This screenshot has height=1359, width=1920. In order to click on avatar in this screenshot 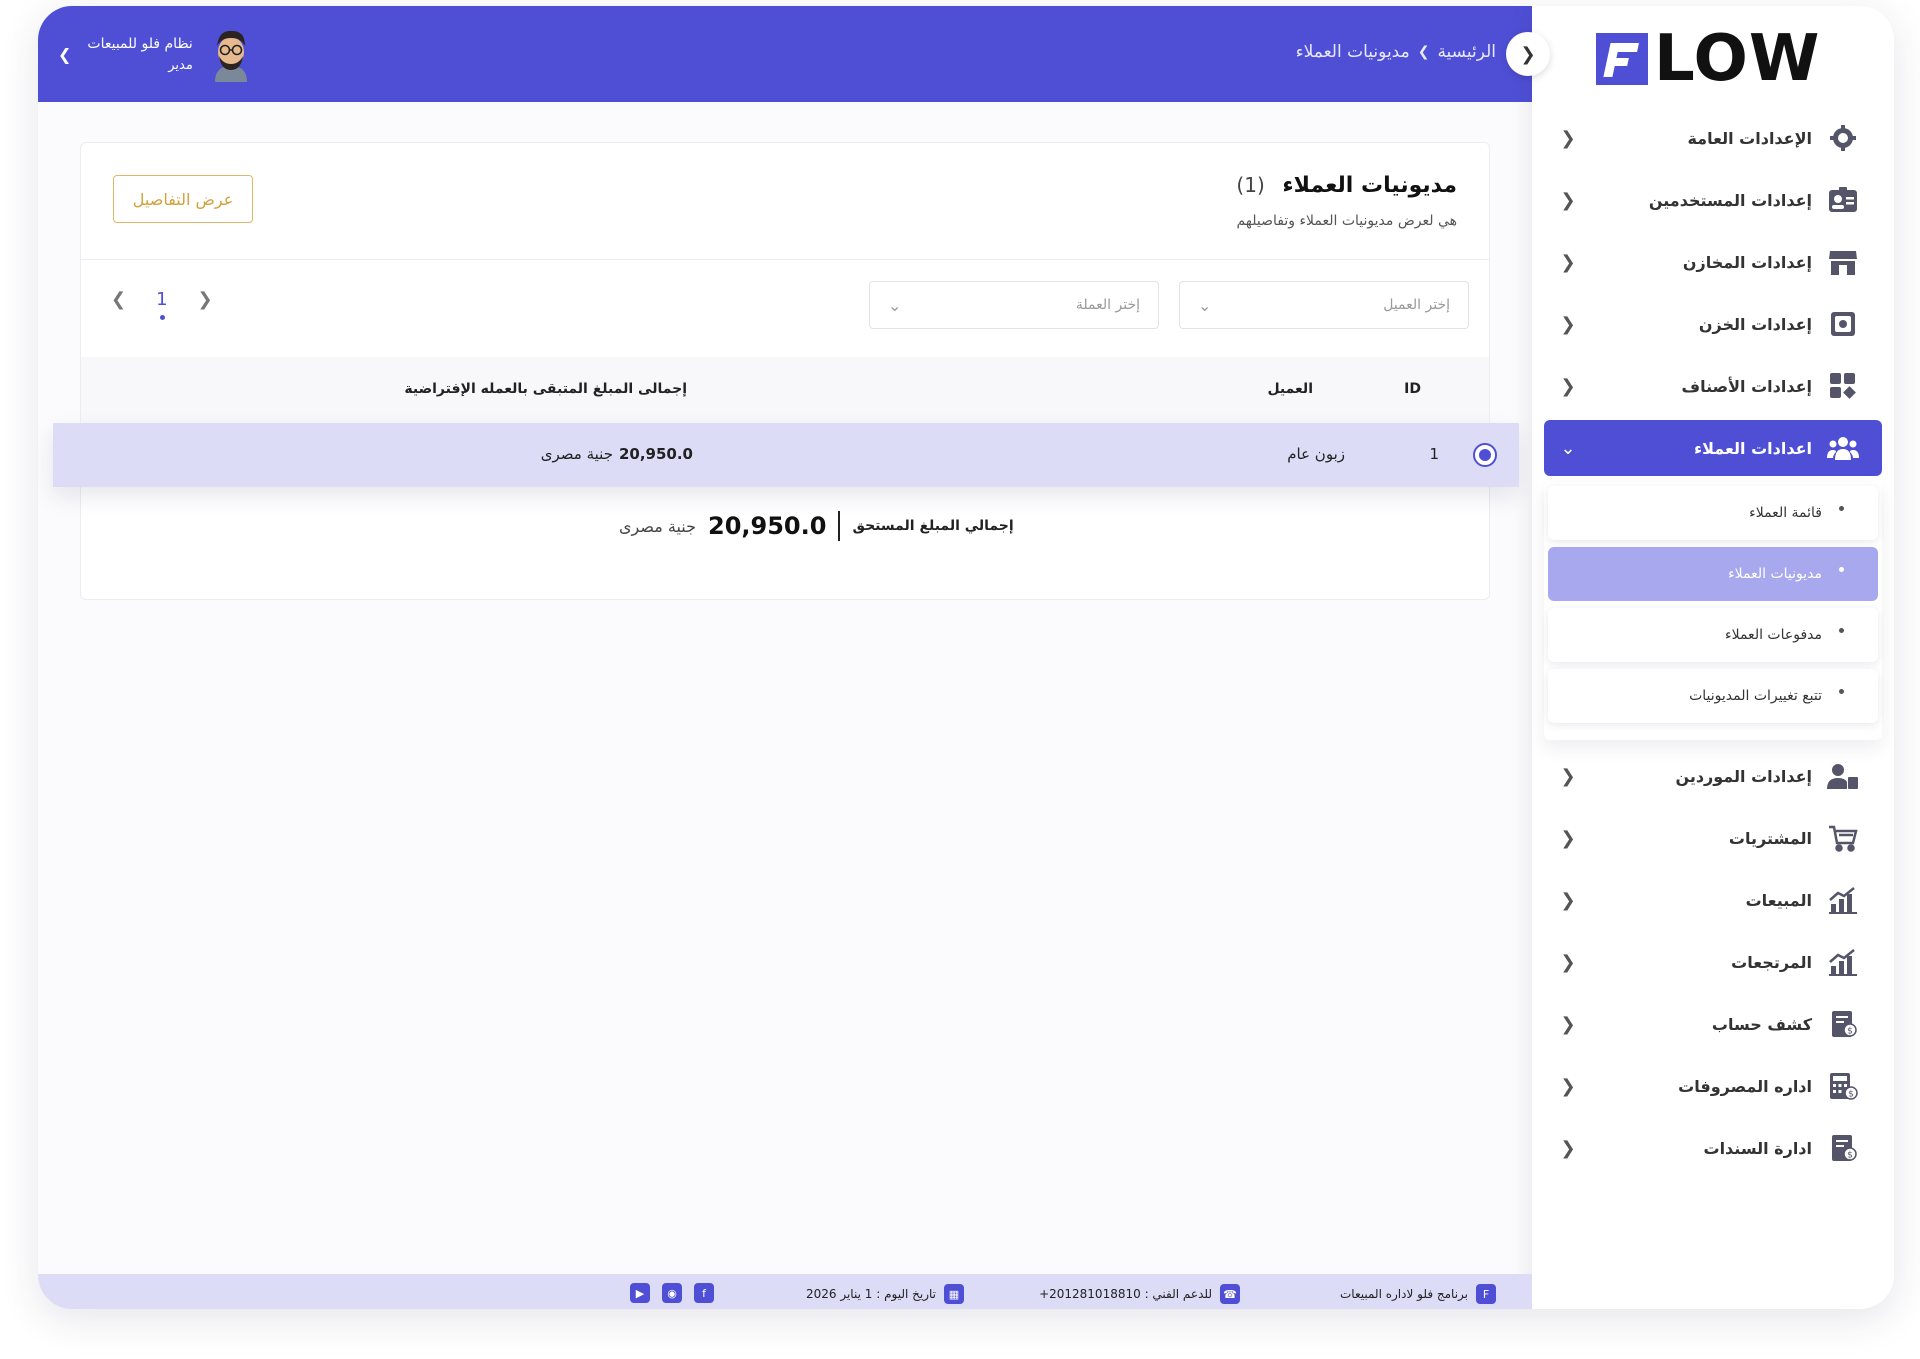, I will do `click(231, 54)`.